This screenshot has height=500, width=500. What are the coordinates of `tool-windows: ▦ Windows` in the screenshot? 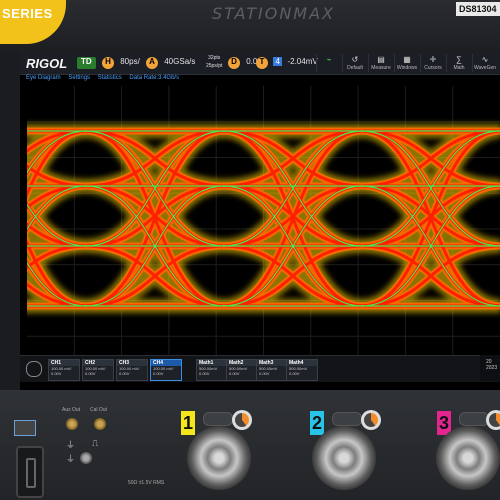 It's located at (406, 63).